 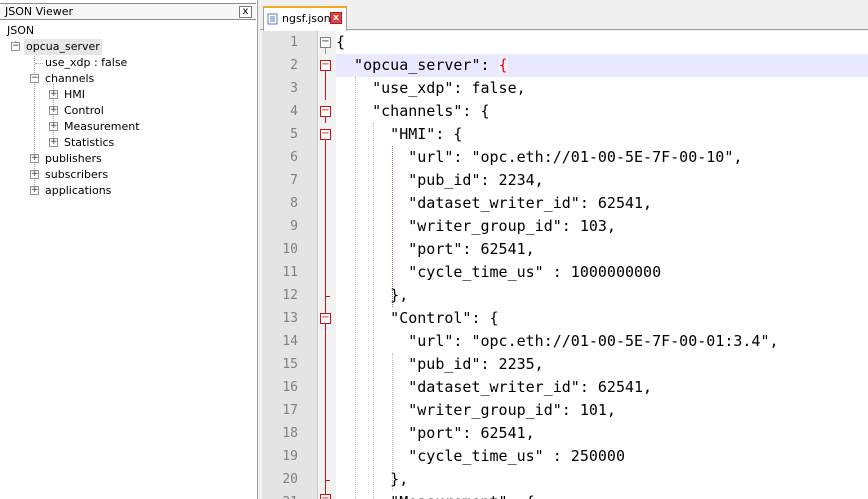 I want to click on line-number: 21, so click(x=280, y=495).